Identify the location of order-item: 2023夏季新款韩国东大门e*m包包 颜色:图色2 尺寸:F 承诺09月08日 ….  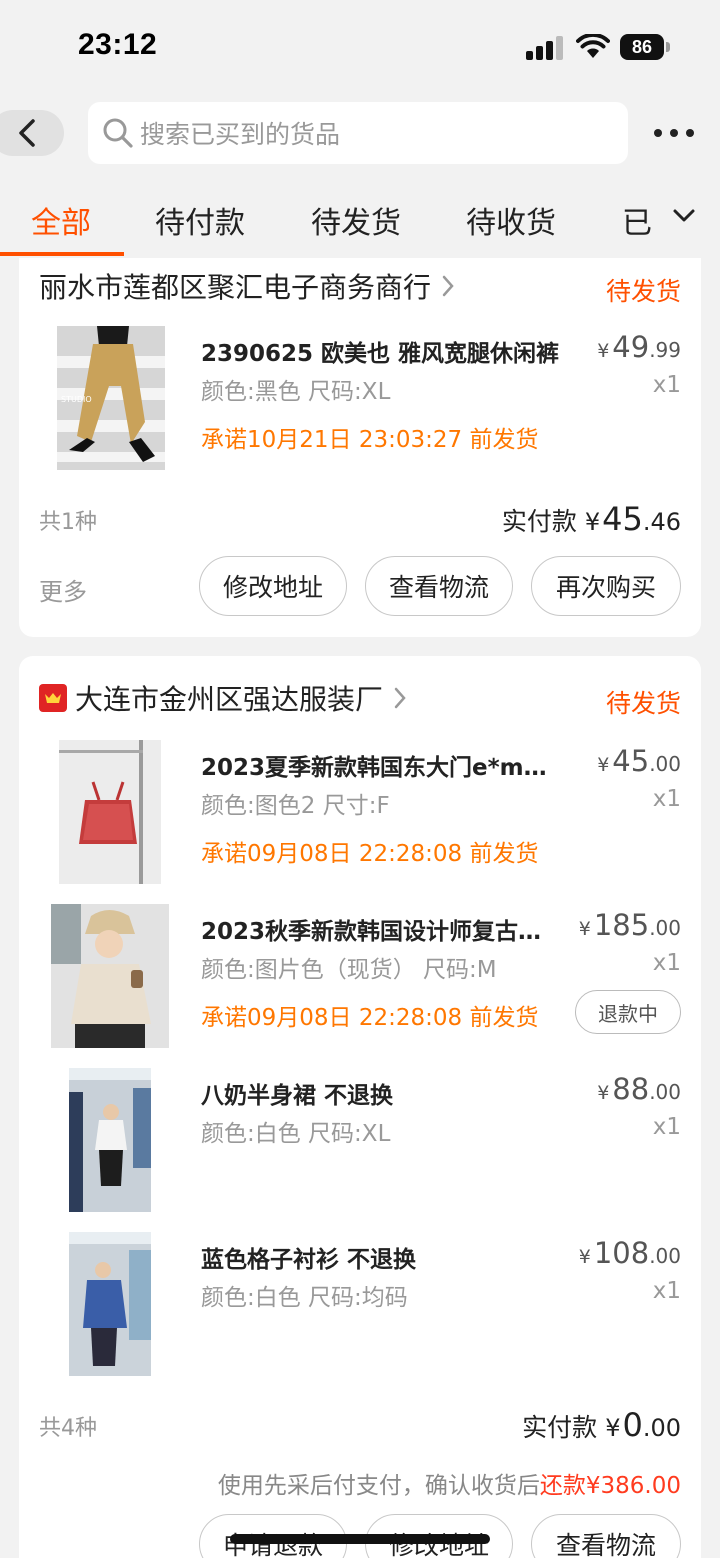
(360, 815).